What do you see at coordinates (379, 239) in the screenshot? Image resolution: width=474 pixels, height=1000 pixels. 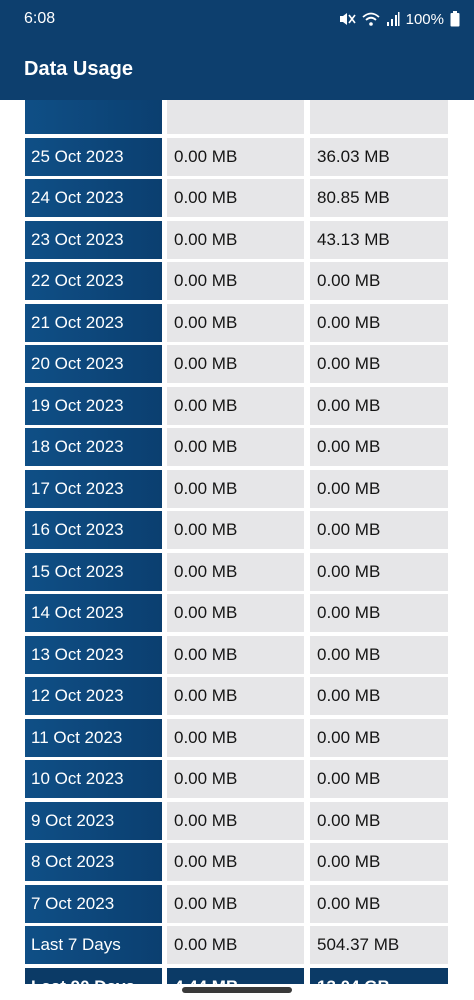 I see `wifi-usage-cell: 43.13 MB` at bounding box center [379, 239].